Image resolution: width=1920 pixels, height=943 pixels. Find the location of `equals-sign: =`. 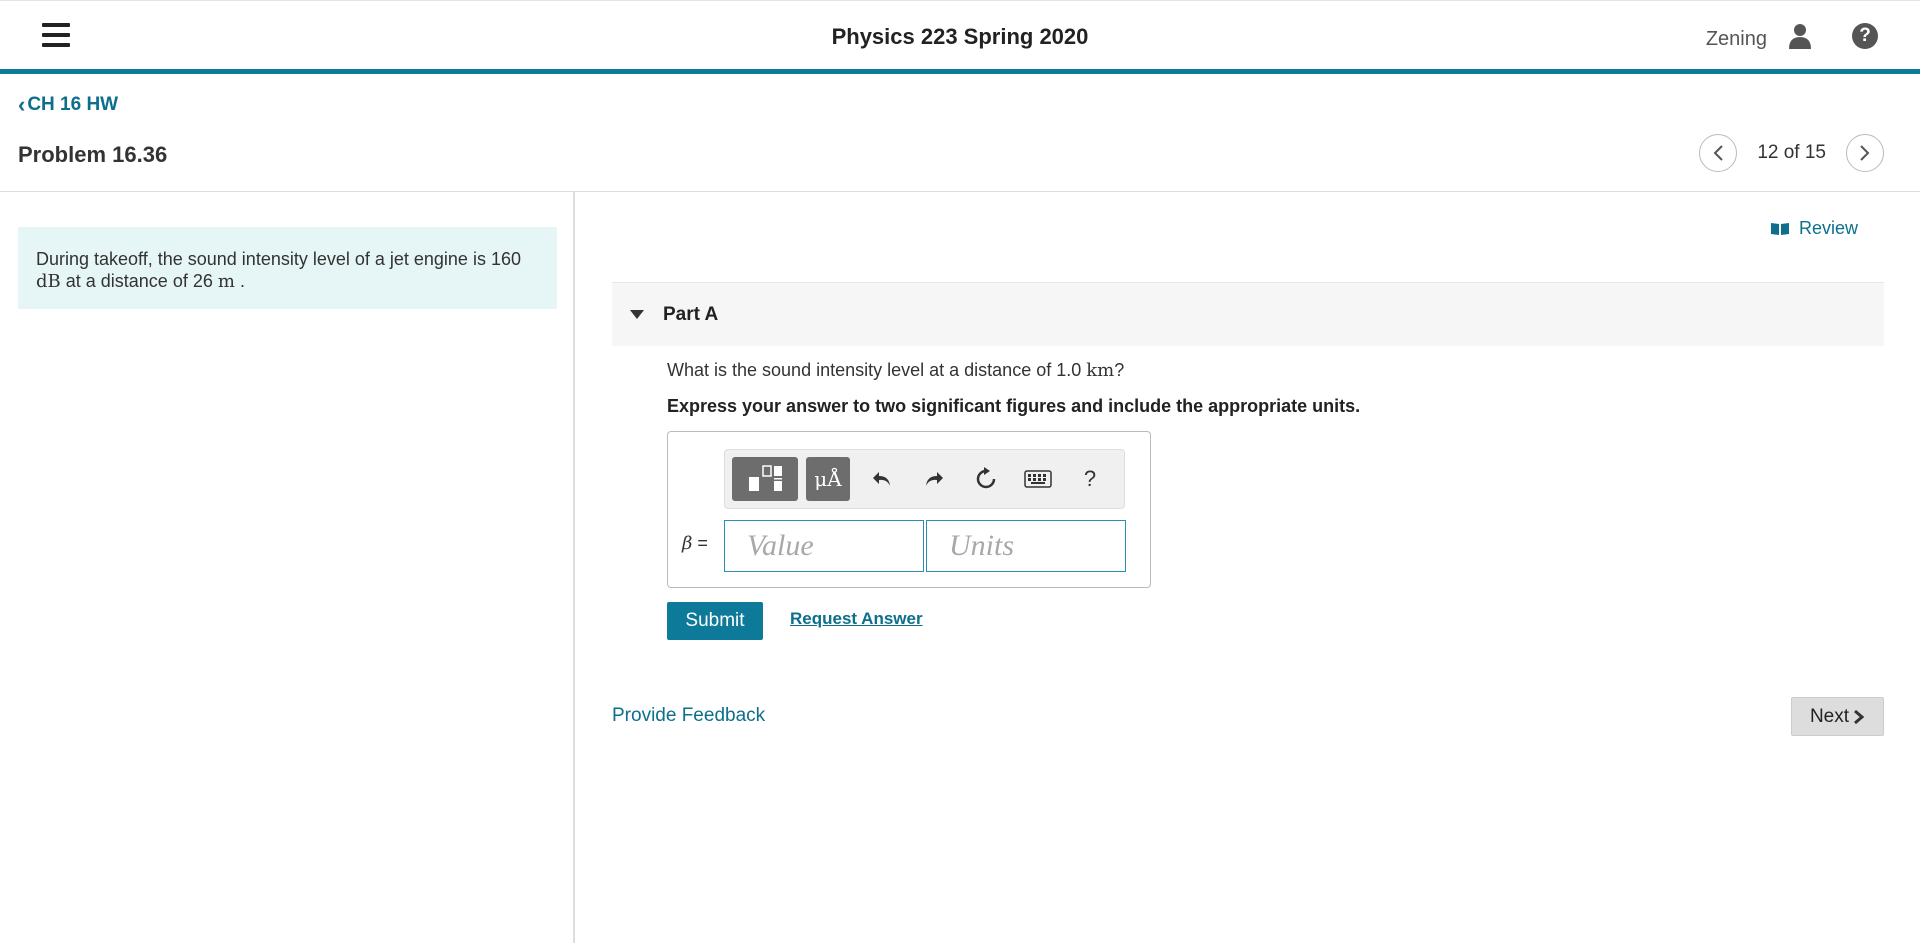

equals-sign: = is located at coordinates (700, 543).